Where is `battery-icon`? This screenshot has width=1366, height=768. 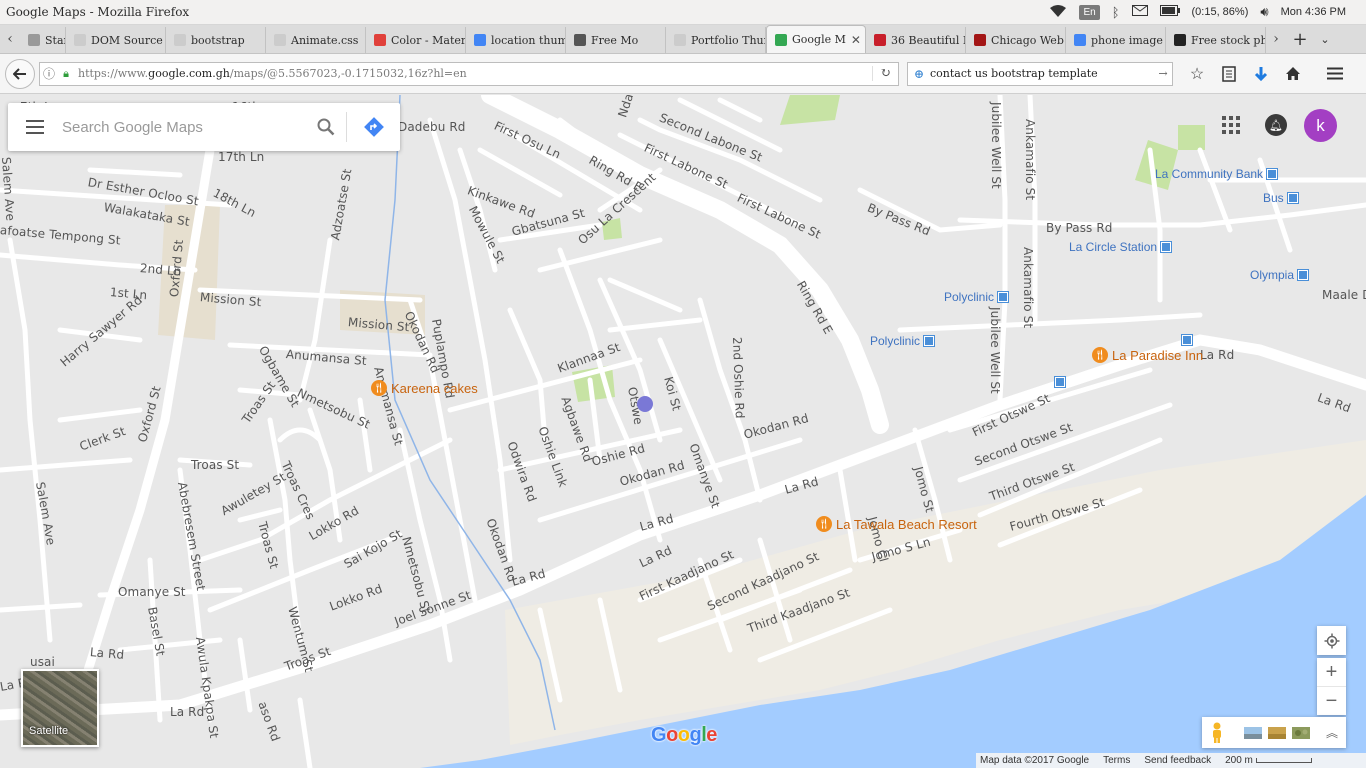 battery-icon is located at coordinates (1169, 12).